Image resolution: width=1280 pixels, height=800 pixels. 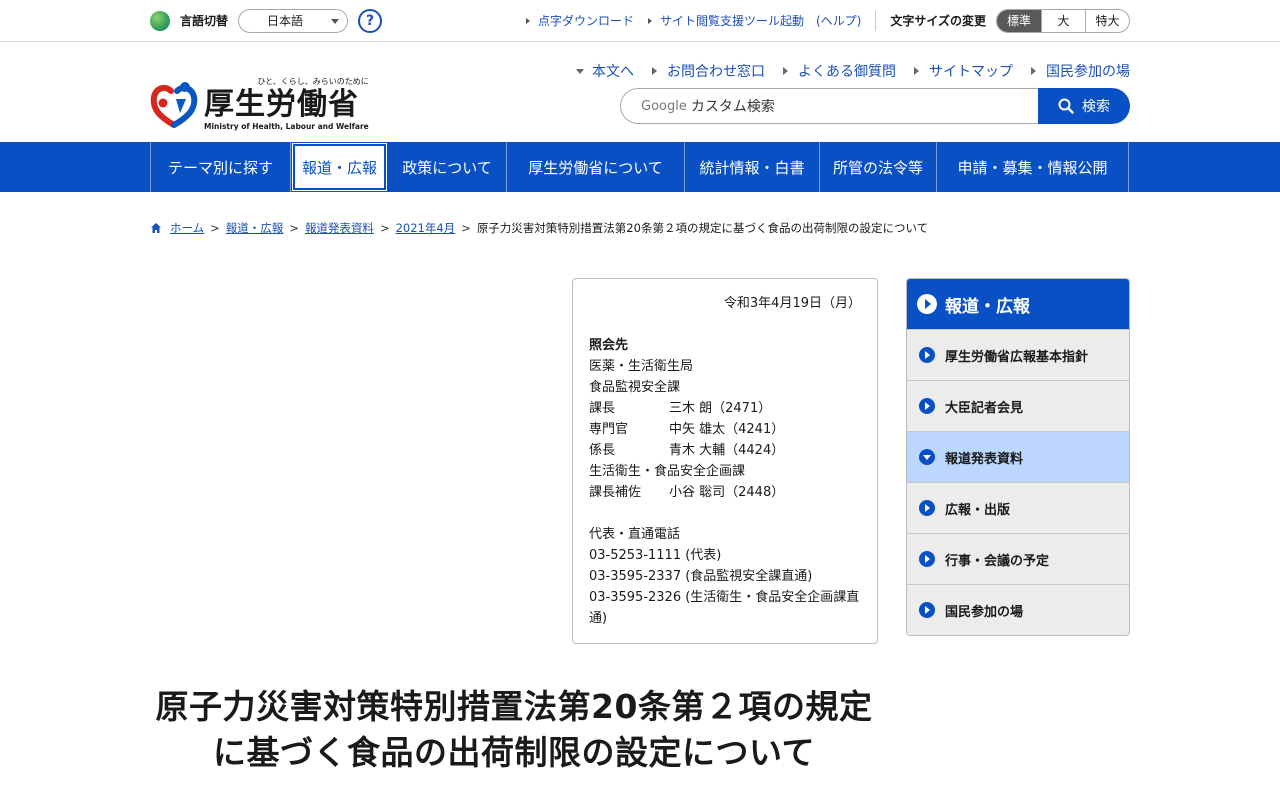 I want to click on side-nav-item-pr-policy: 厚生労働省広報基本指針, so click(x=1018, y=354).